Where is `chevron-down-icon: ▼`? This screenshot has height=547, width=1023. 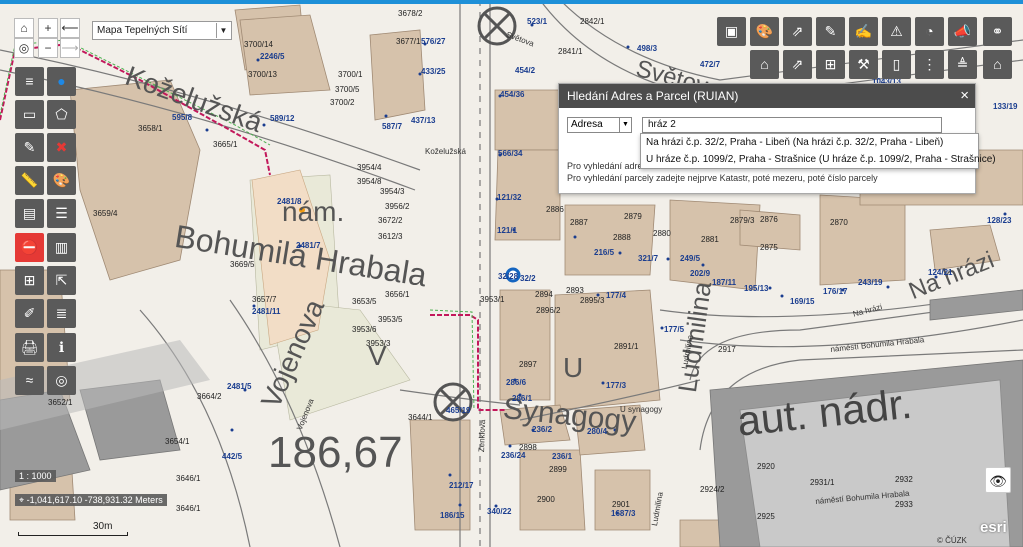
chevron-down-icon: ▼ is located at coordinates (223, 30).